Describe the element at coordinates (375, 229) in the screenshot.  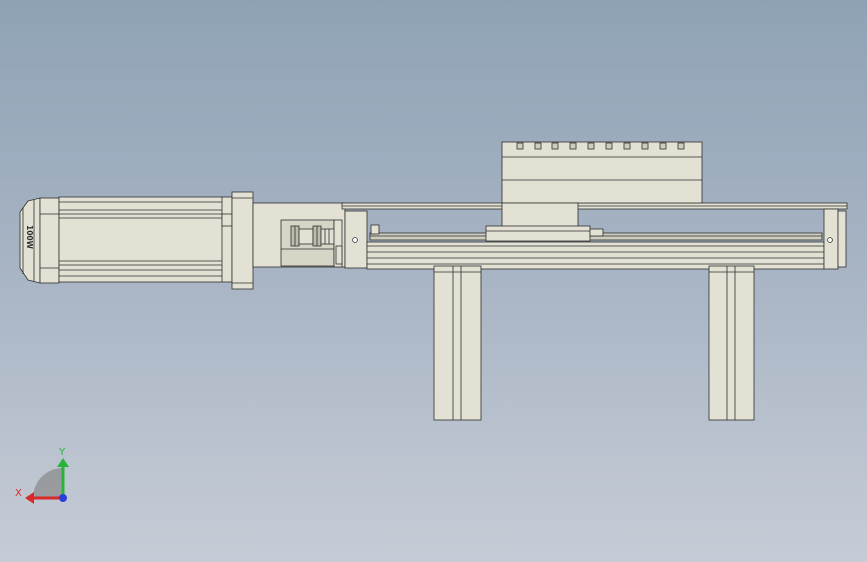
I see `screw-bearing-left` at that location.